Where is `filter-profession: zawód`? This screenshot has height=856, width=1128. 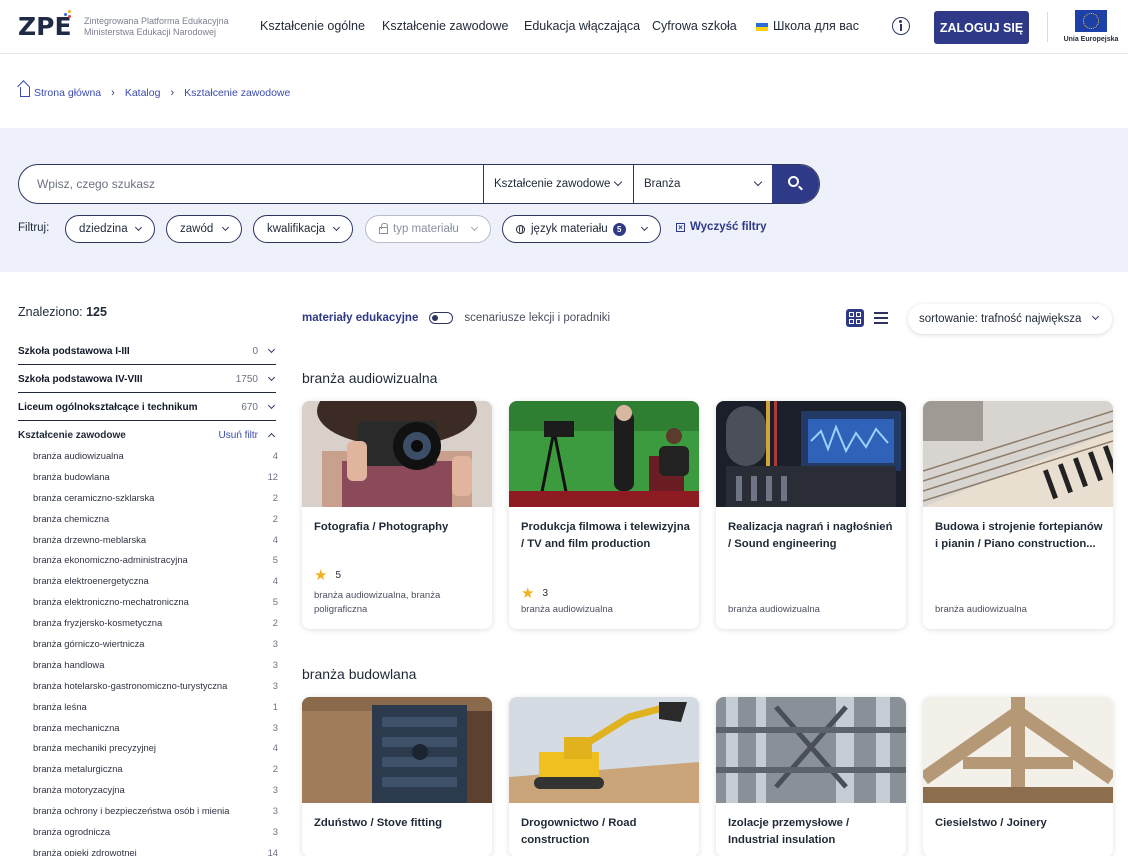
filter-profession: zawód is located at coordinates (204, 229).